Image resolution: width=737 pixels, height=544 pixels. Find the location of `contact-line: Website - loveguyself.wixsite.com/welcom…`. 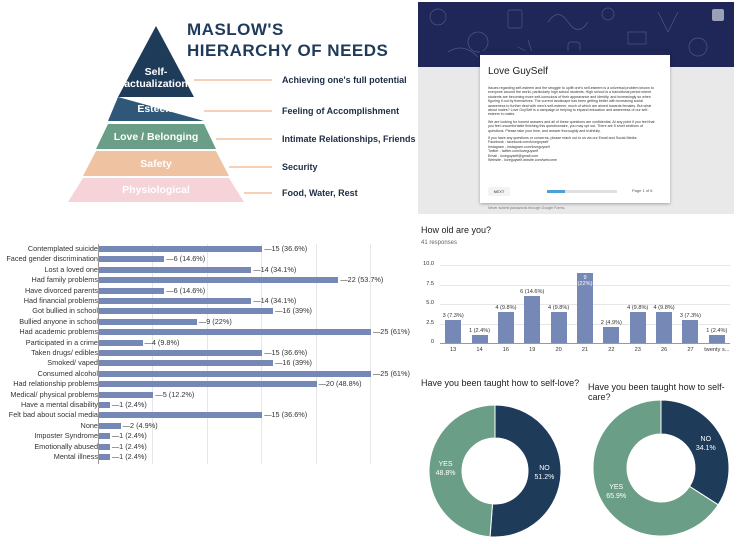

contact-line: Website - loveguyself.wixsite.com/welcom… is located at coordinates (573, 160).